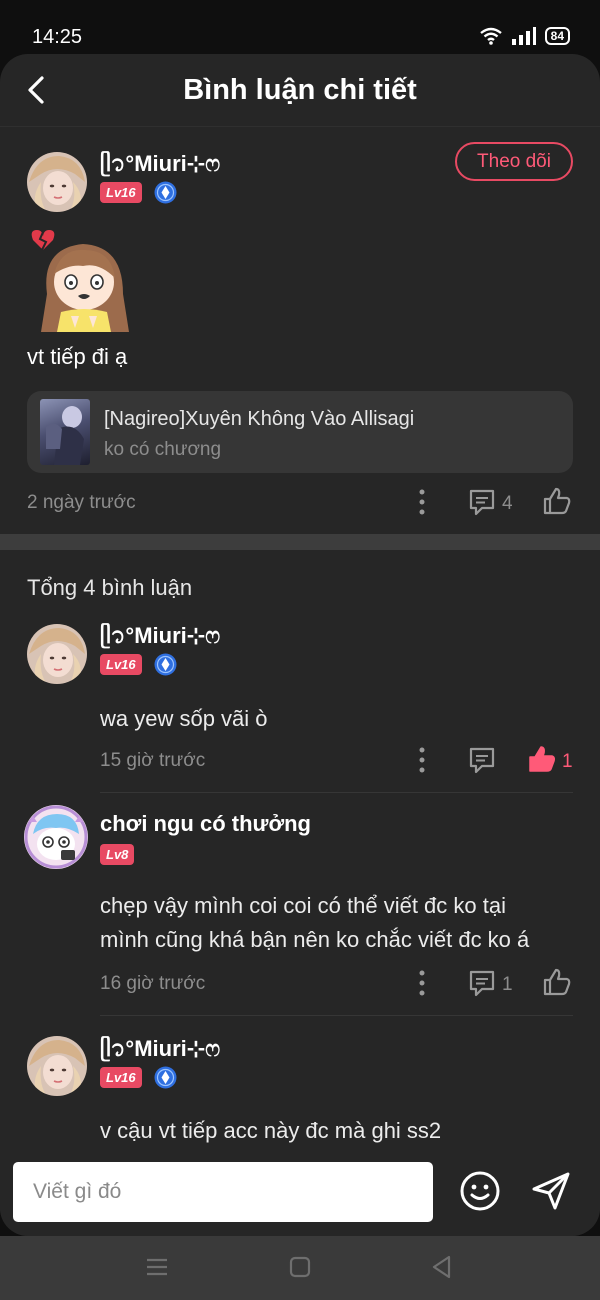 The height and width of the screenshot is (1300, 600). What do you see at coordinates (542, 759) in the screenshot?
I see `liked-icon` at bounding box center [542, 759].